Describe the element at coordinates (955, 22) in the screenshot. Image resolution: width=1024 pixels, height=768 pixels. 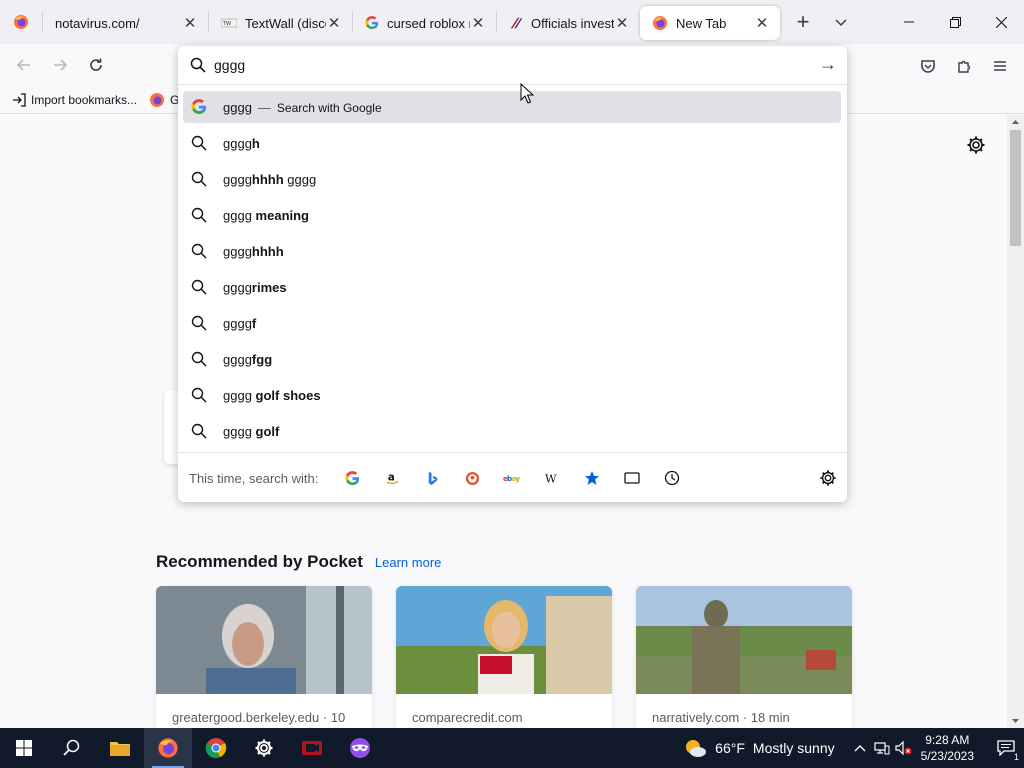
I see `restore-button` at that location.